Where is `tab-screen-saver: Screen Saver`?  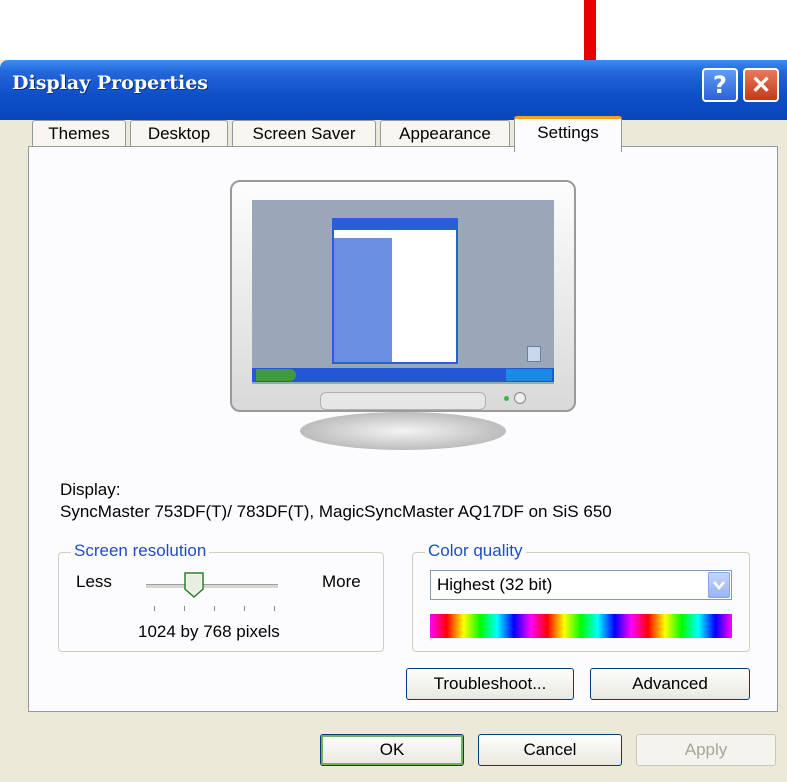
tab-screen-saver: Screen Saver is located at coordinates (304, 133).